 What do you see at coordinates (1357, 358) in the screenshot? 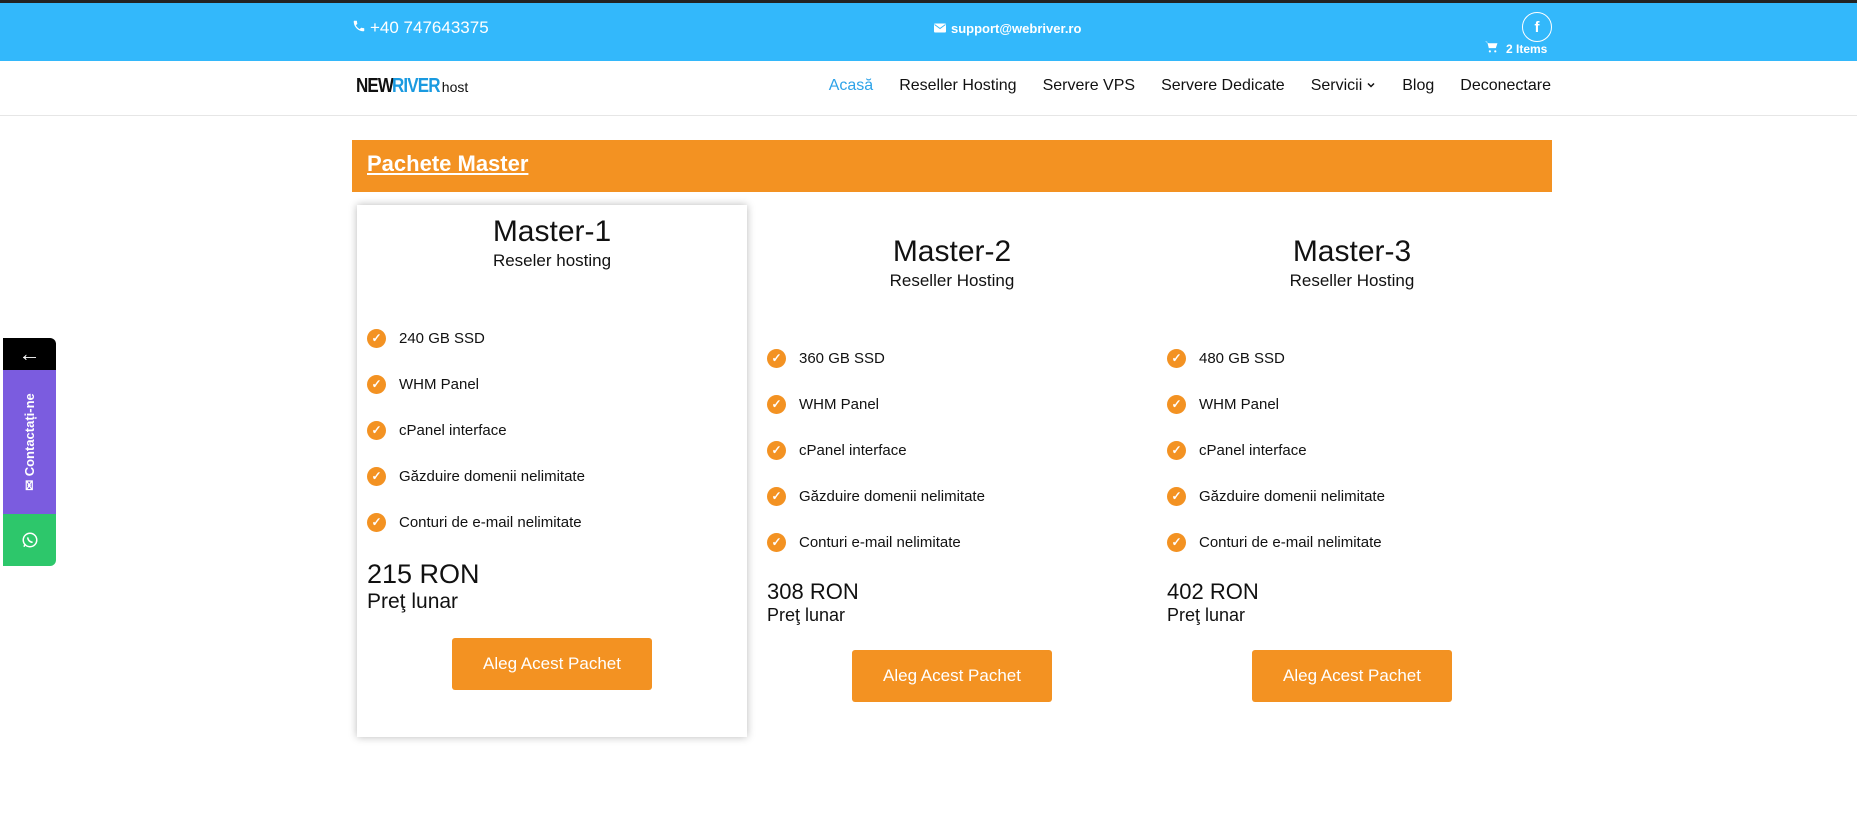
I see `feature-item: ✓ 480 GB SSD` at bounding box center [1357, 358].